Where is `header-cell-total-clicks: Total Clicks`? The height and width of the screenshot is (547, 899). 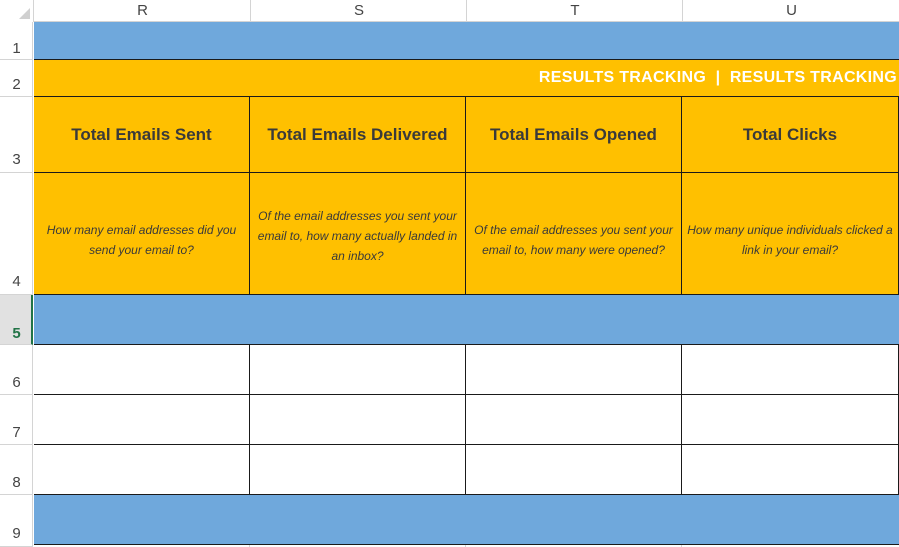 header-cell-total-clicks: Total Clicks is located at coordinates (790, 135).